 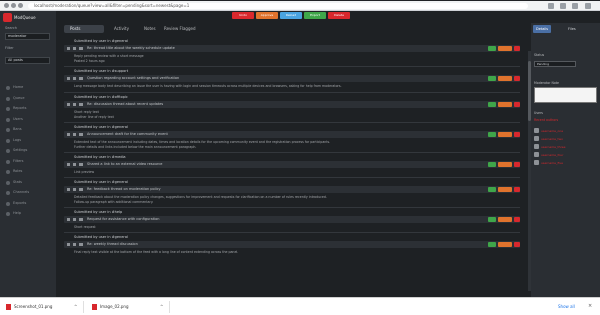 I want to click on avatar, so click(x=536, y=146).